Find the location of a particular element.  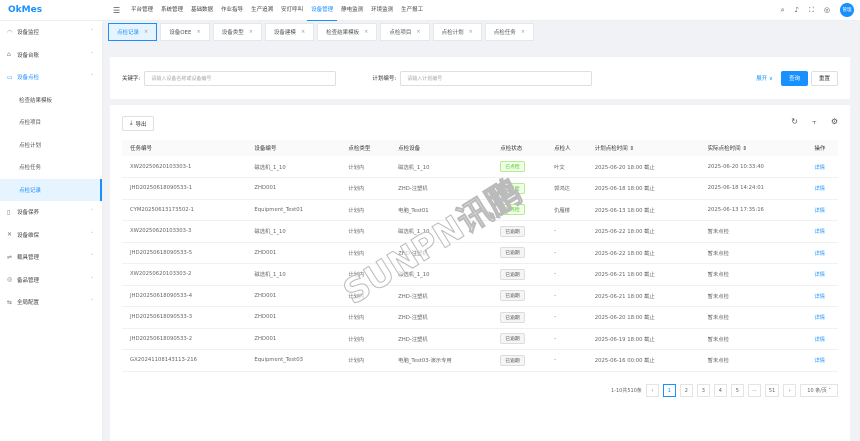

reset-button: 重置 is located at coordinates (824, 78).